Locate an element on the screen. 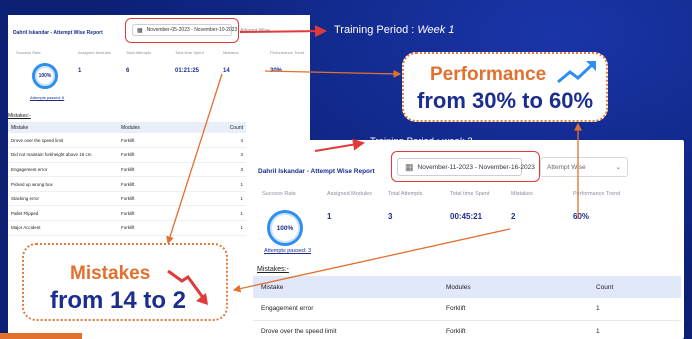 The image size is (692, 339). cell-mistake: Pallet Flipped is located at coordinates (63, 213).